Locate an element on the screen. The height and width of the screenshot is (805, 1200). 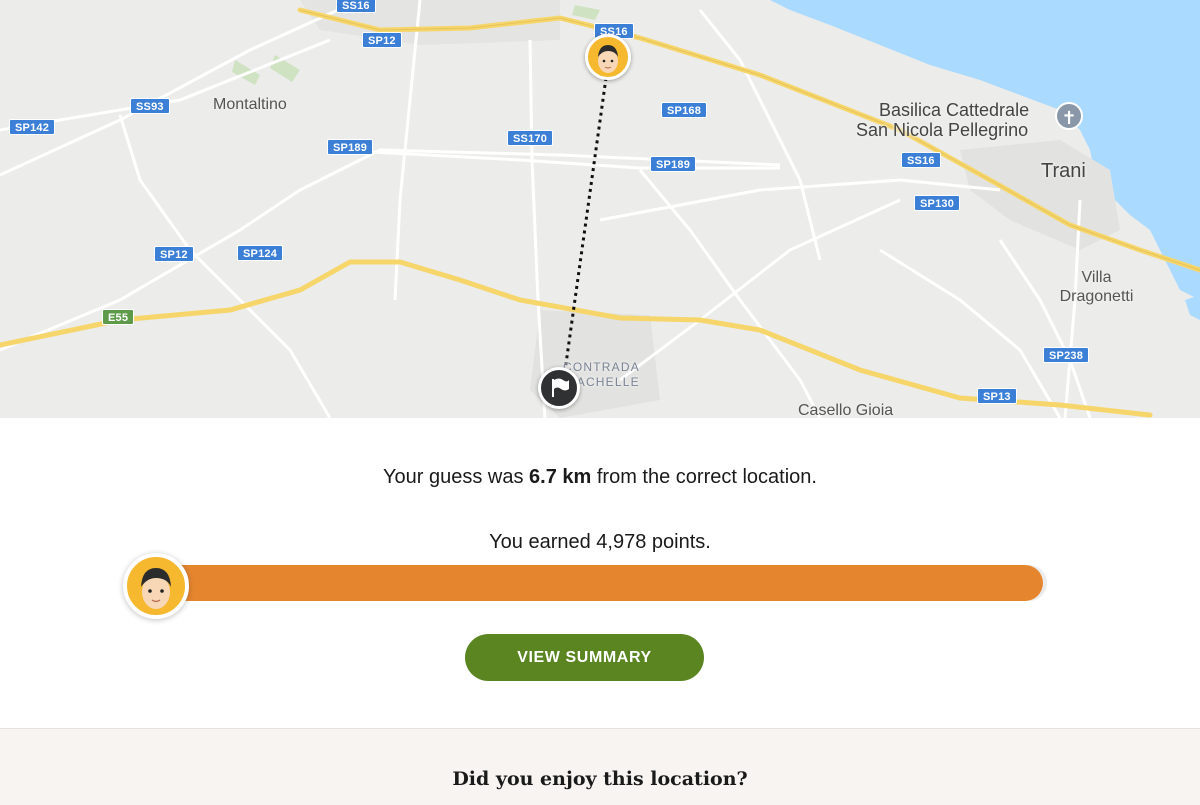
view-summary-button: VIEW SUMMARY is located at coordinates (584, 657).